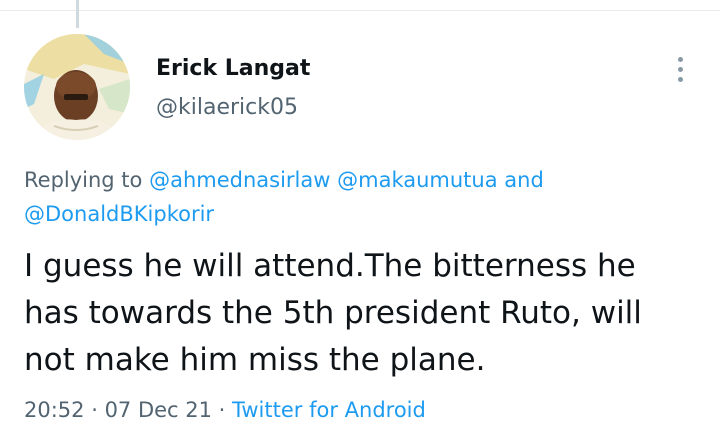  I want to click on more-vertical-icon, so click(680, 59).